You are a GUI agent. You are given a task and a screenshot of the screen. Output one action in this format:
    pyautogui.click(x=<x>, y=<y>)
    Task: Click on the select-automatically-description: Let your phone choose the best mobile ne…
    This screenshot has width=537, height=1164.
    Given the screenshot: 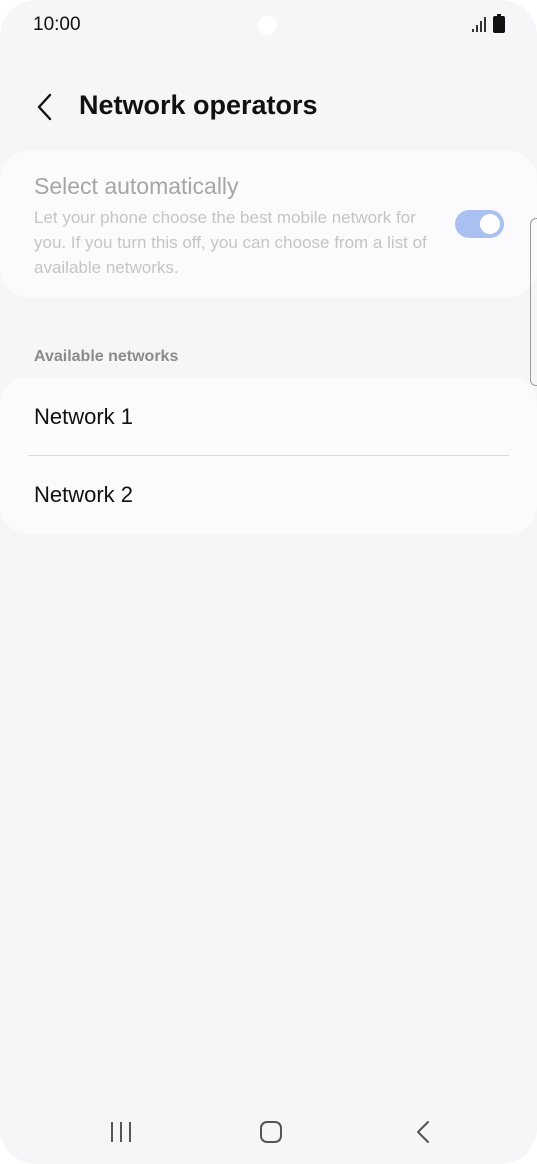 What is the action you would take?
    pyautogui.click(x=230, y=242)
    